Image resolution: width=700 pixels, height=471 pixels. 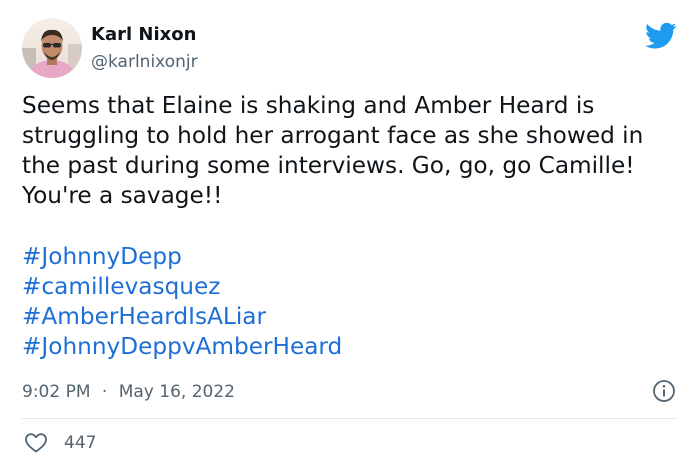 I want to click on hashtag-link: #camillevasquez, so click(x=347, y=287).